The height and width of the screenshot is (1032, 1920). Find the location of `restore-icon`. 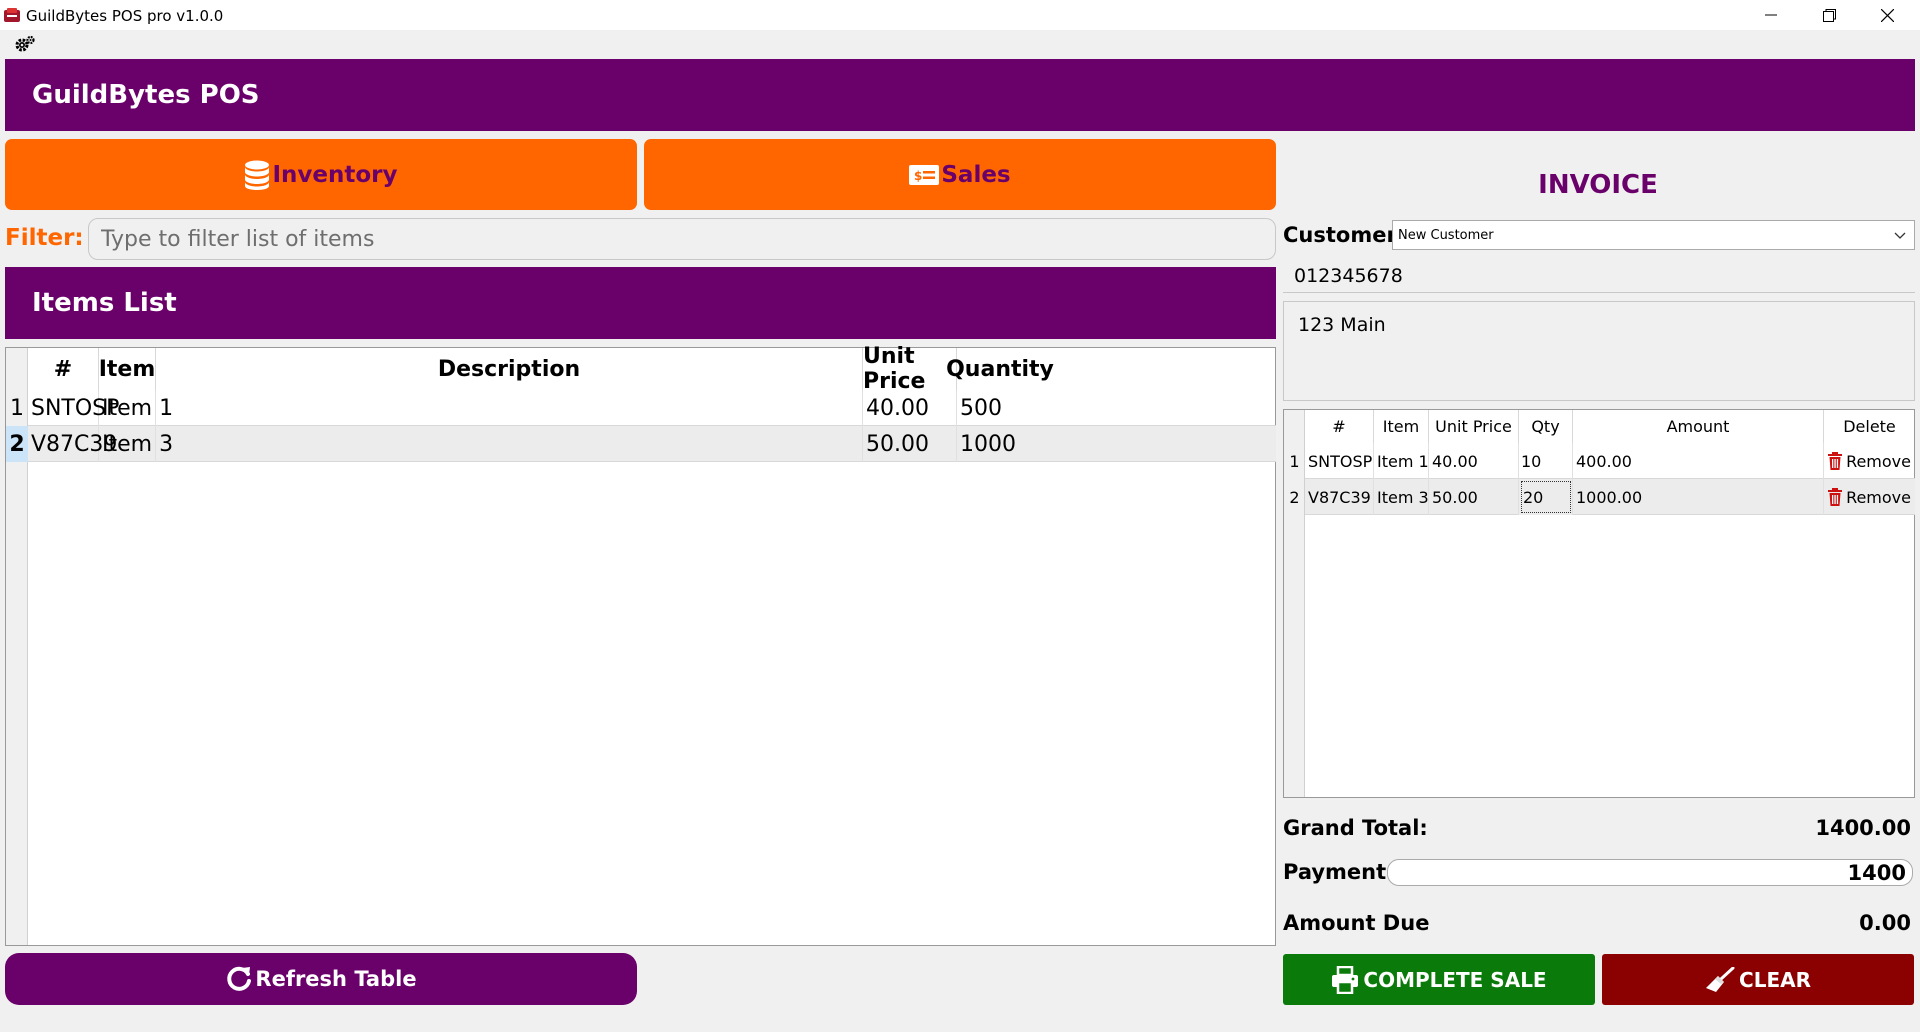

restore-icon is located at coordinates (1829, 15).